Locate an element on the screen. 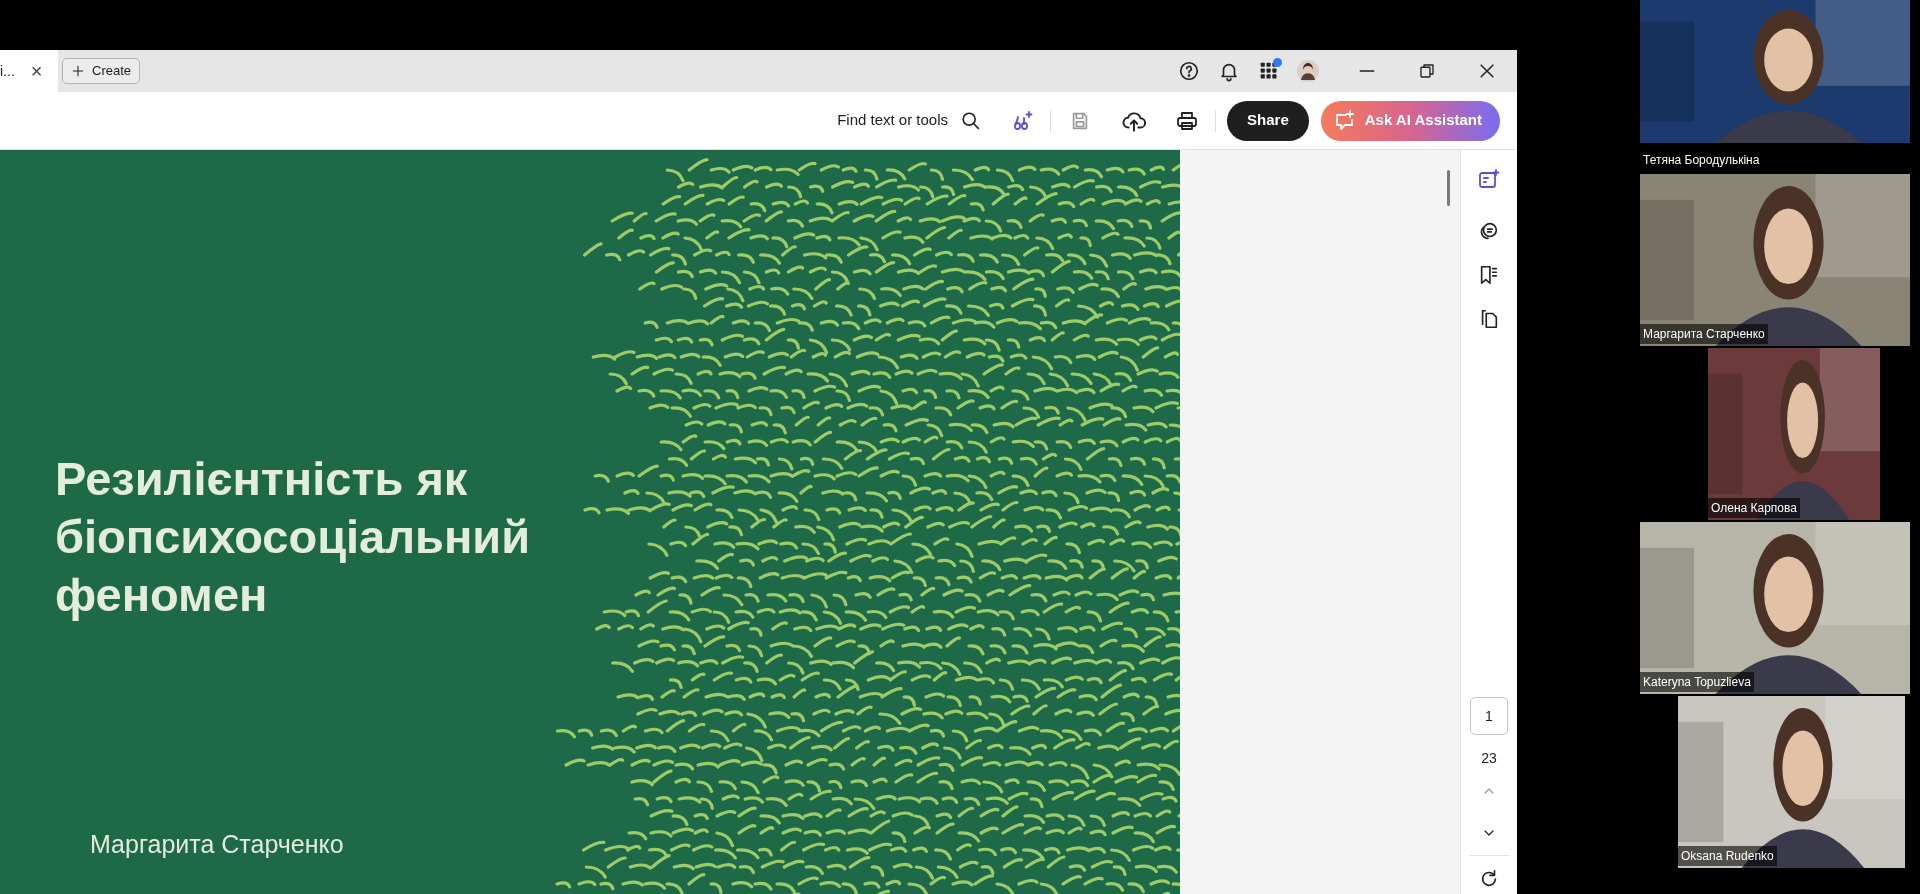 This screenshot has height=894, width=1920. close-tab-button: × is located at coordinates (36, 71).